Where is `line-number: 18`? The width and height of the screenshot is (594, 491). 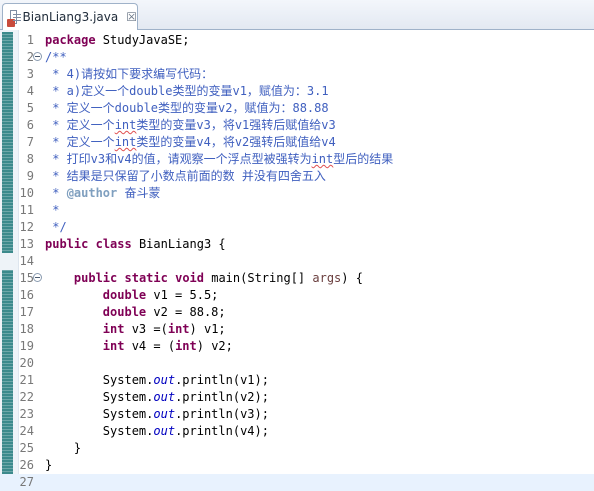
line-number: 18 is located at coordinates (26, 329).